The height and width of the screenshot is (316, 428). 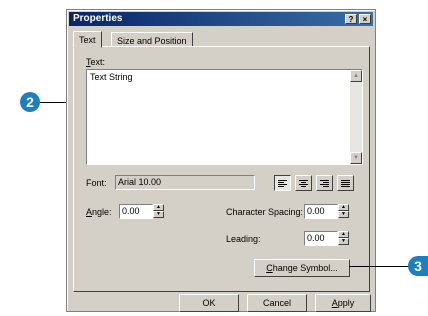 What do you see at coordinates (99, 212) in the screenshot?
I see `angle-label: Angle:` at bounding box center [99, 212].